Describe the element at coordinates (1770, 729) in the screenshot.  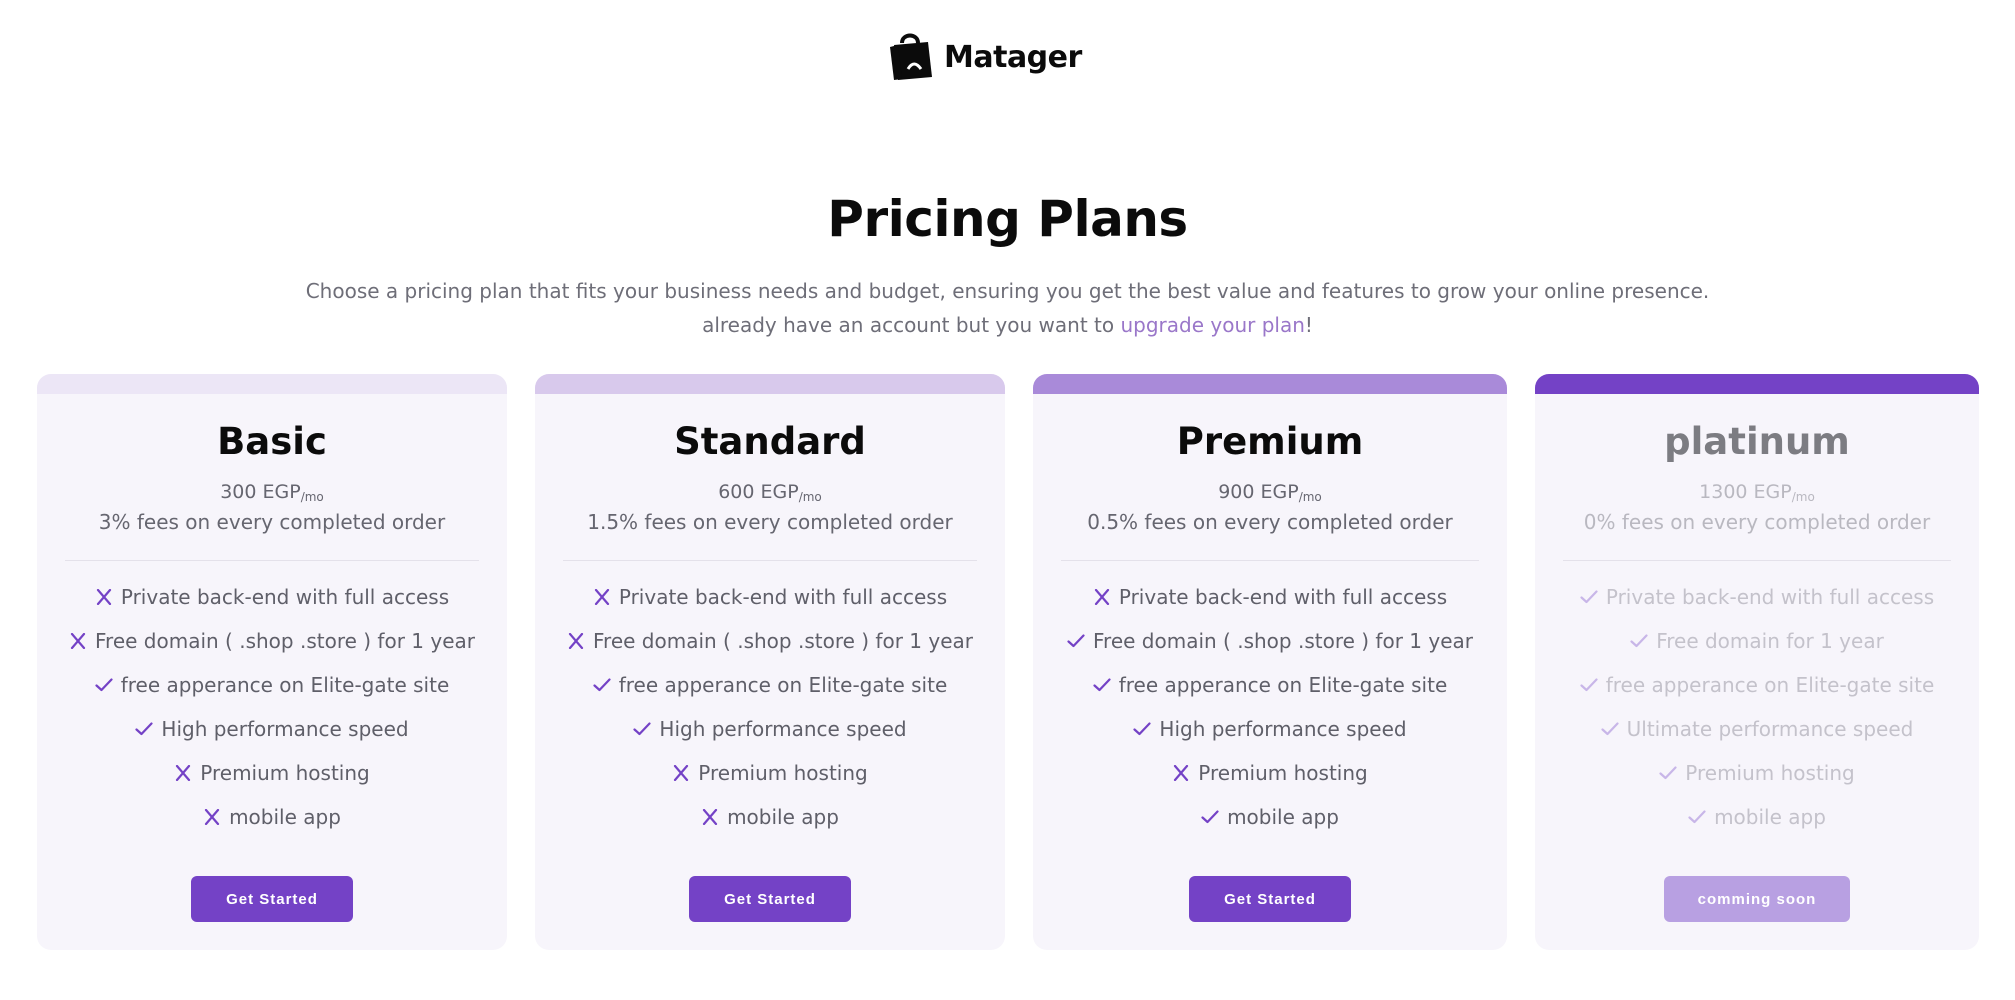
I see `feature-text: Ultimate performance speed` at that location.